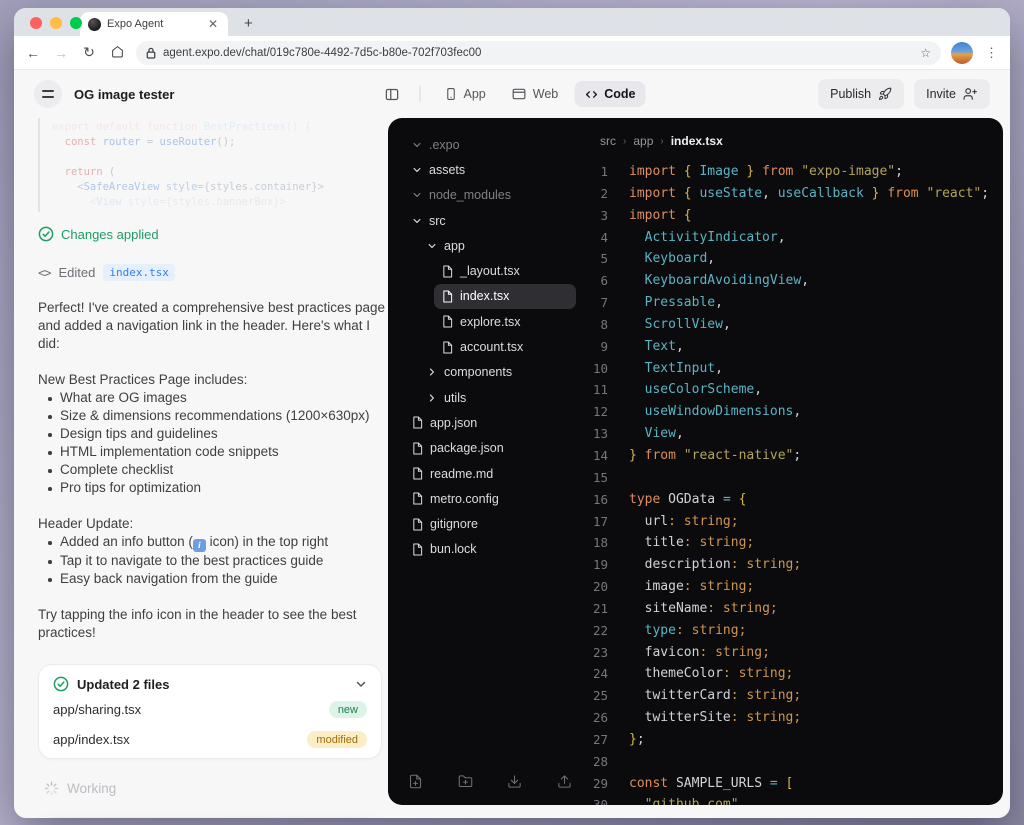  Describe the element at coordinates (962, 52) in the screenshot. I see `profile-avatar` at that location.